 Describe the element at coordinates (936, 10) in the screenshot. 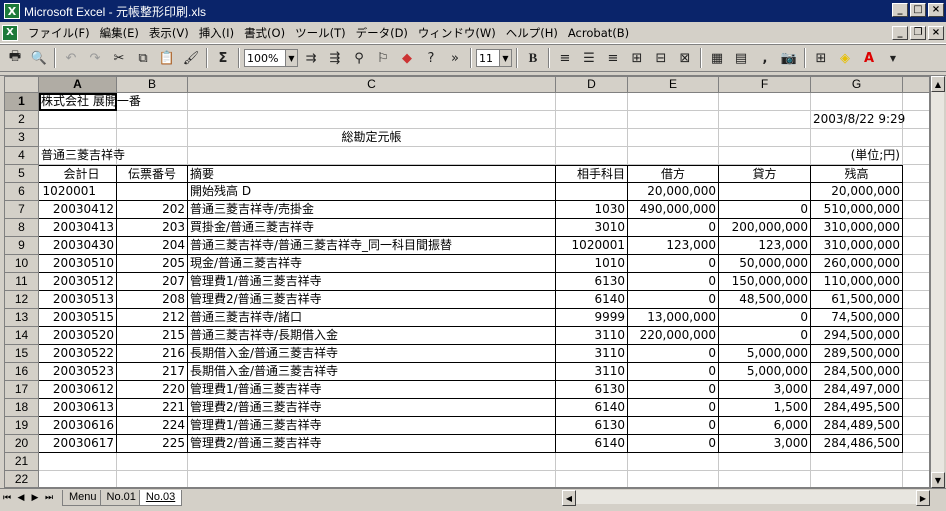

I see `close-button: ×` at that location.